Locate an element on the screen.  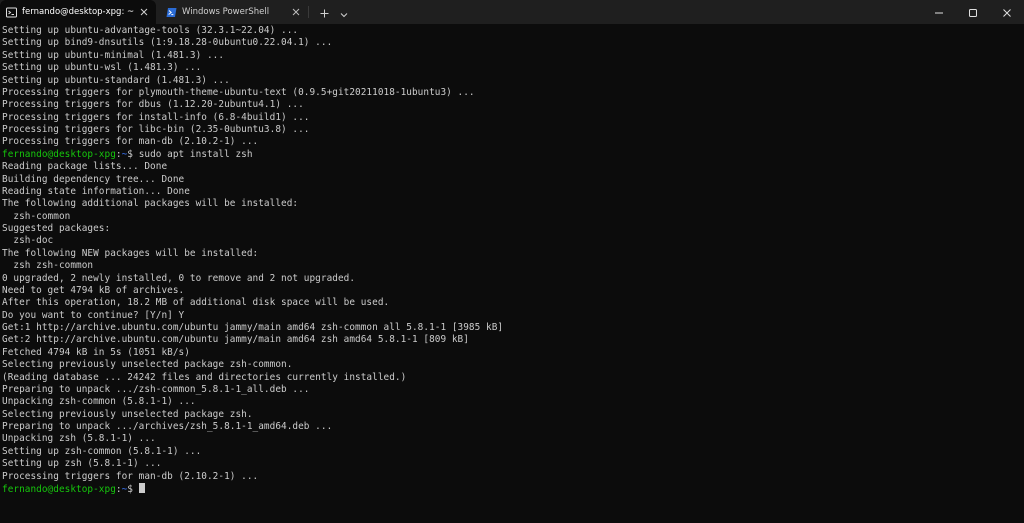
terminal-line: zsh-doc is located at coordinates (28, 241).